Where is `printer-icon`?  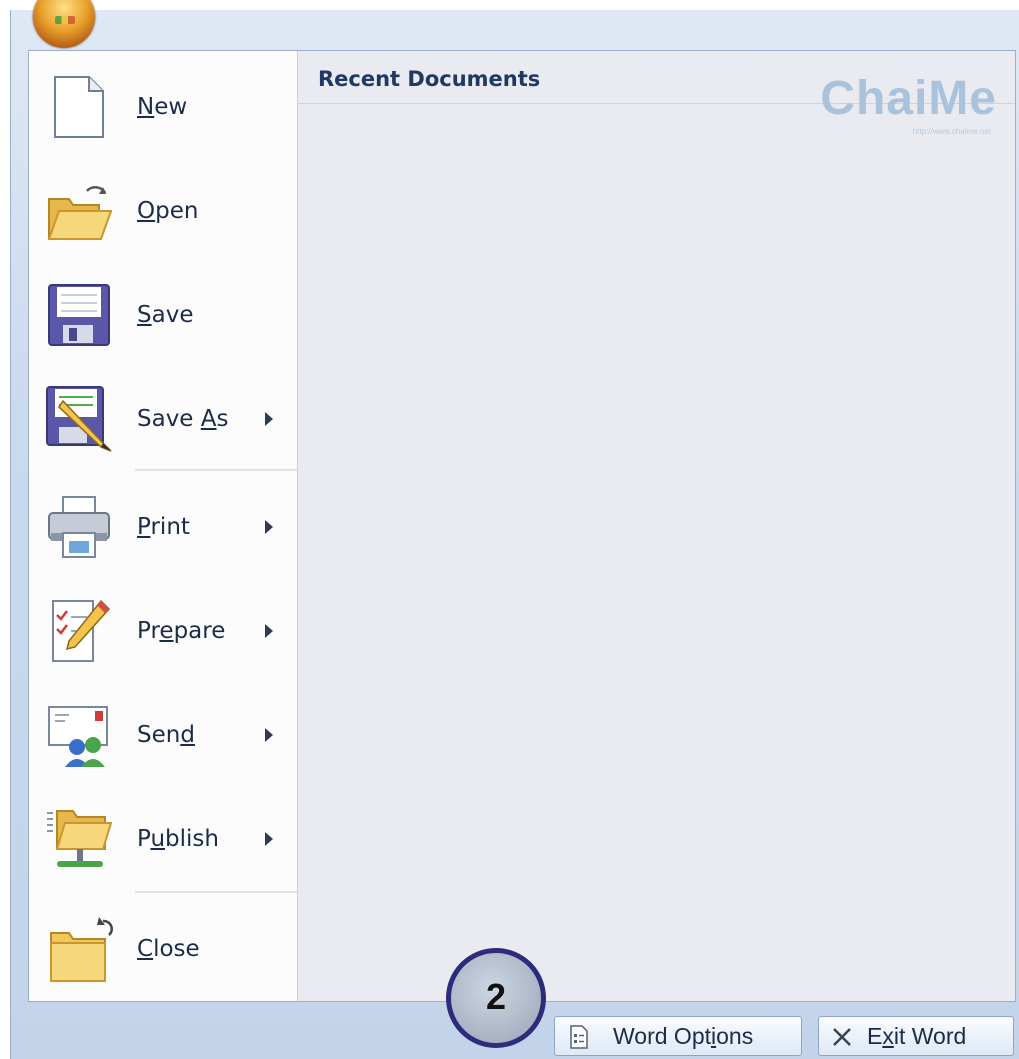
printer-icon is located at coordinates (79, 527).